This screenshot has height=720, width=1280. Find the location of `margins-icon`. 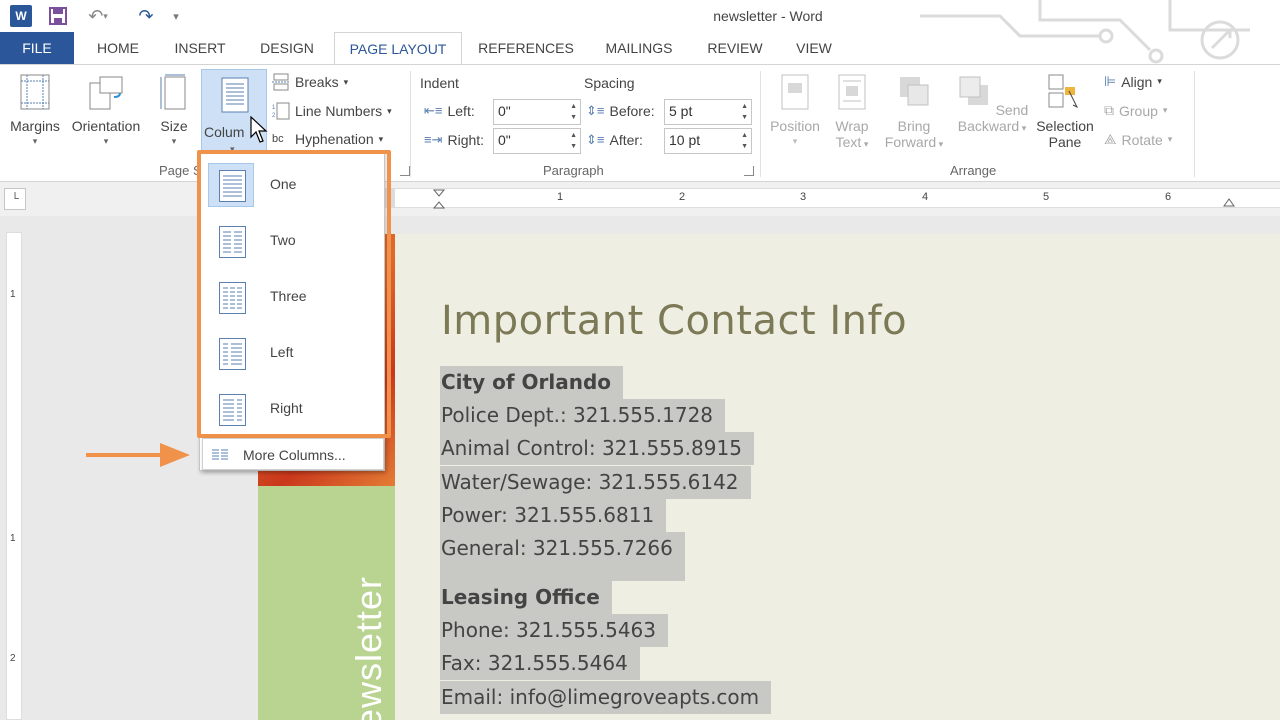

margins-icon is located at coordinates (35, 92).